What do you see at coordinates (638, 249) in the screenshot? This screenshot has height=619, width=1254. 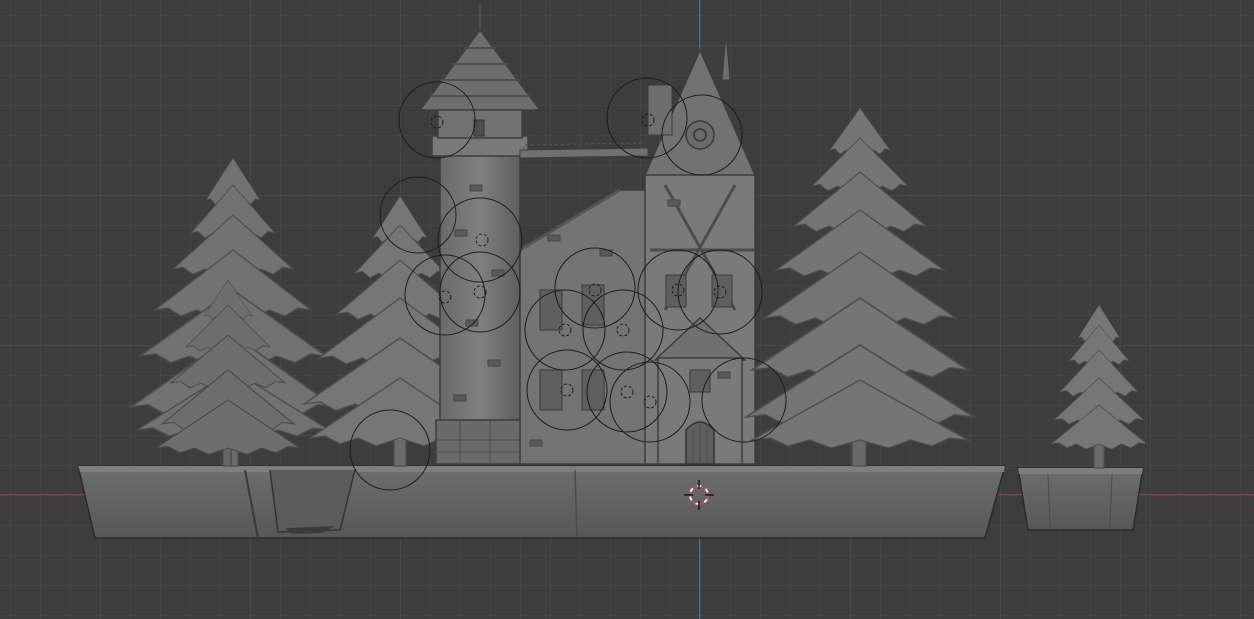 I see `timber-house` at bounding box center [638, 249].